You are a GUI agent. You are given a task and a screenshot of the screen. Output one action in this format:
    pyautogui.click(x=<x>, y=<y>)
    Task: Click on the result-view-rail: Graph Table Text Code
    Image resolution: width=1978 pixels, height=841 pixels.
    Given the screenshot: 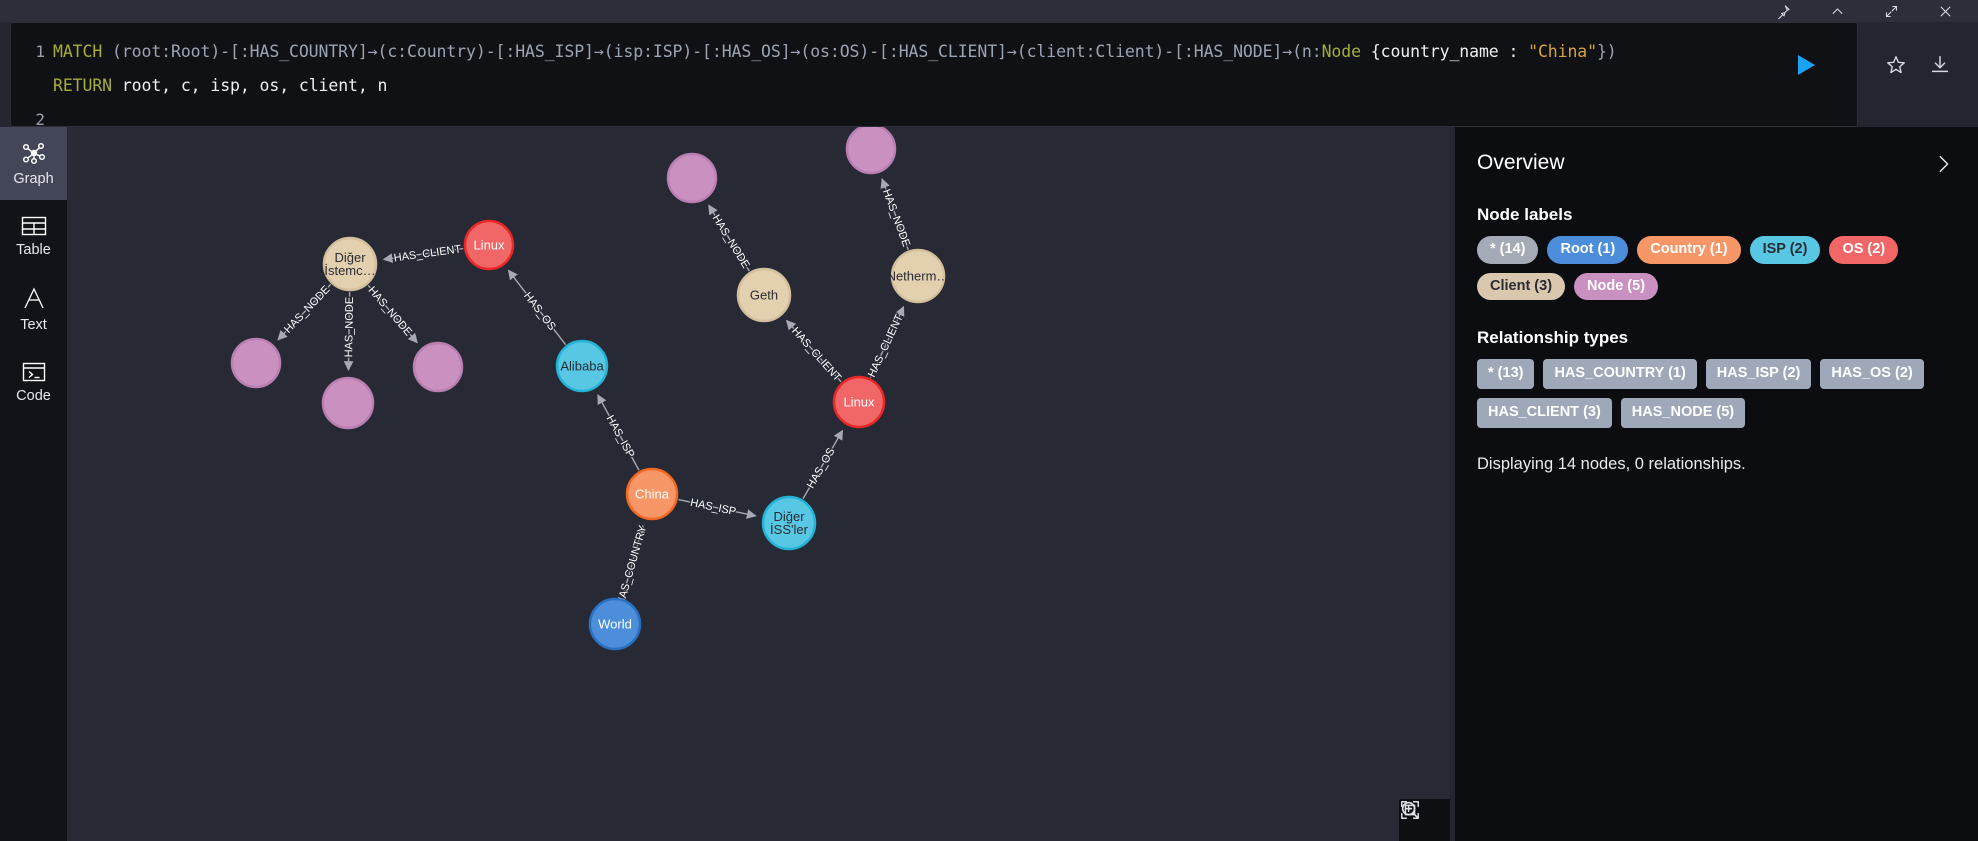 What is the action you would take?
    pyautogui.click(x=33, y=484)
    